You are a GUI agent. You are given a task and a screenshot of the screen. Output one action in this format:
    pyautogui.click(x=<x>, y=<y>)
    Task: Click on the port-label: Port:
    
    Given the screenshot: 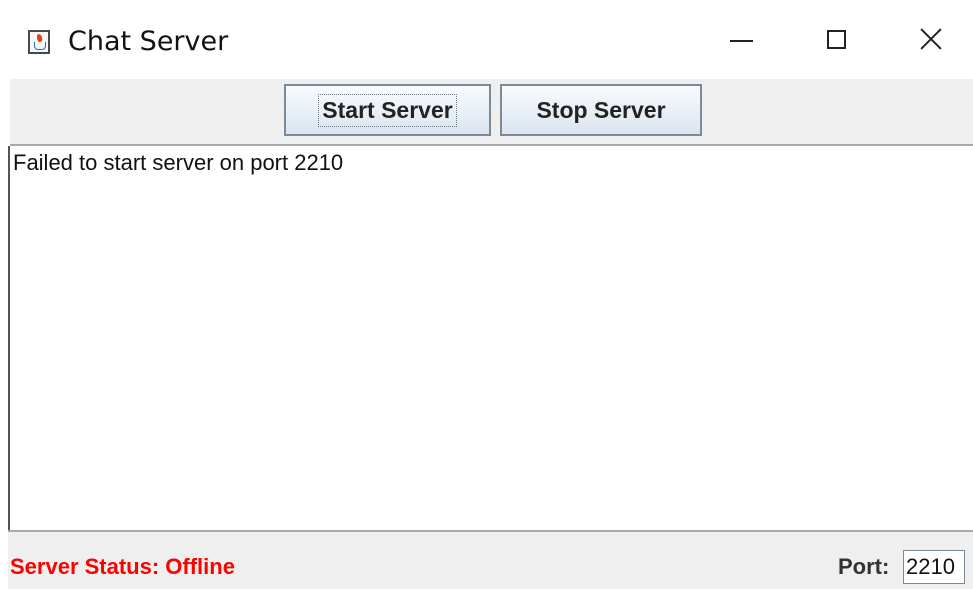 What is the action you would take?
    pyautogui.click(x=864, y=566)
    